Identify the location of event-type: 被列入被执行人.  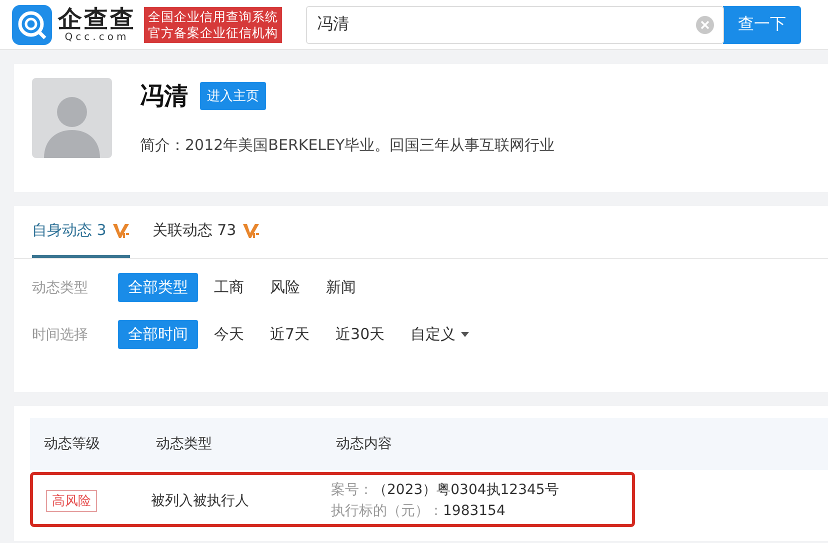
(200, 501).